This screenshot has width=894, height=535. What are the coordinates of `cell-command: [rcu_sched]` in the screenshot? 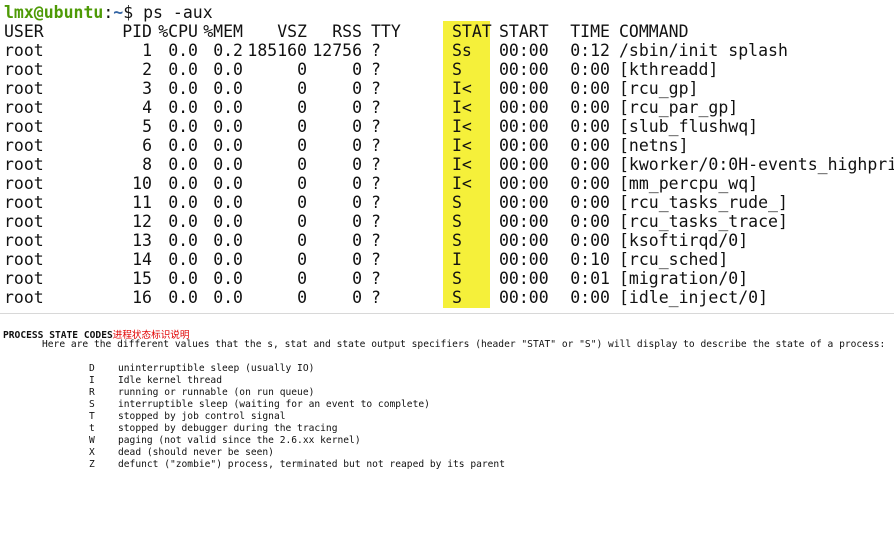 It's located at (674, 259).